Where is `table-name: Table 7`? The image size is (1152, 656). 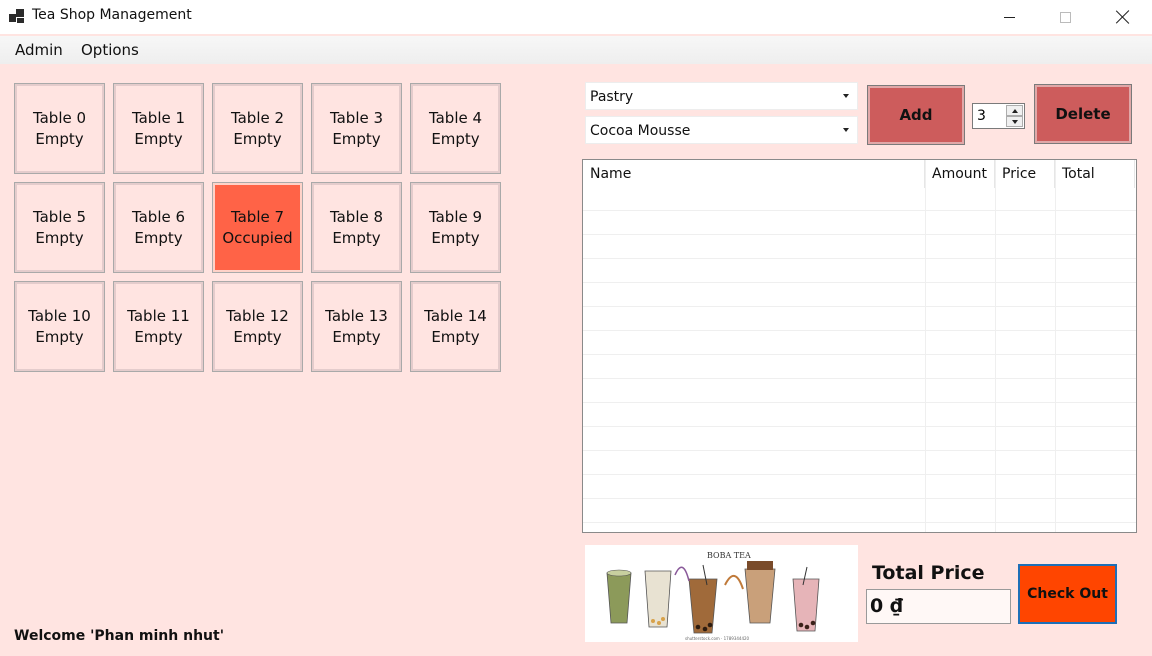 table-name: Table 7 is located at coordinates (257, 216).